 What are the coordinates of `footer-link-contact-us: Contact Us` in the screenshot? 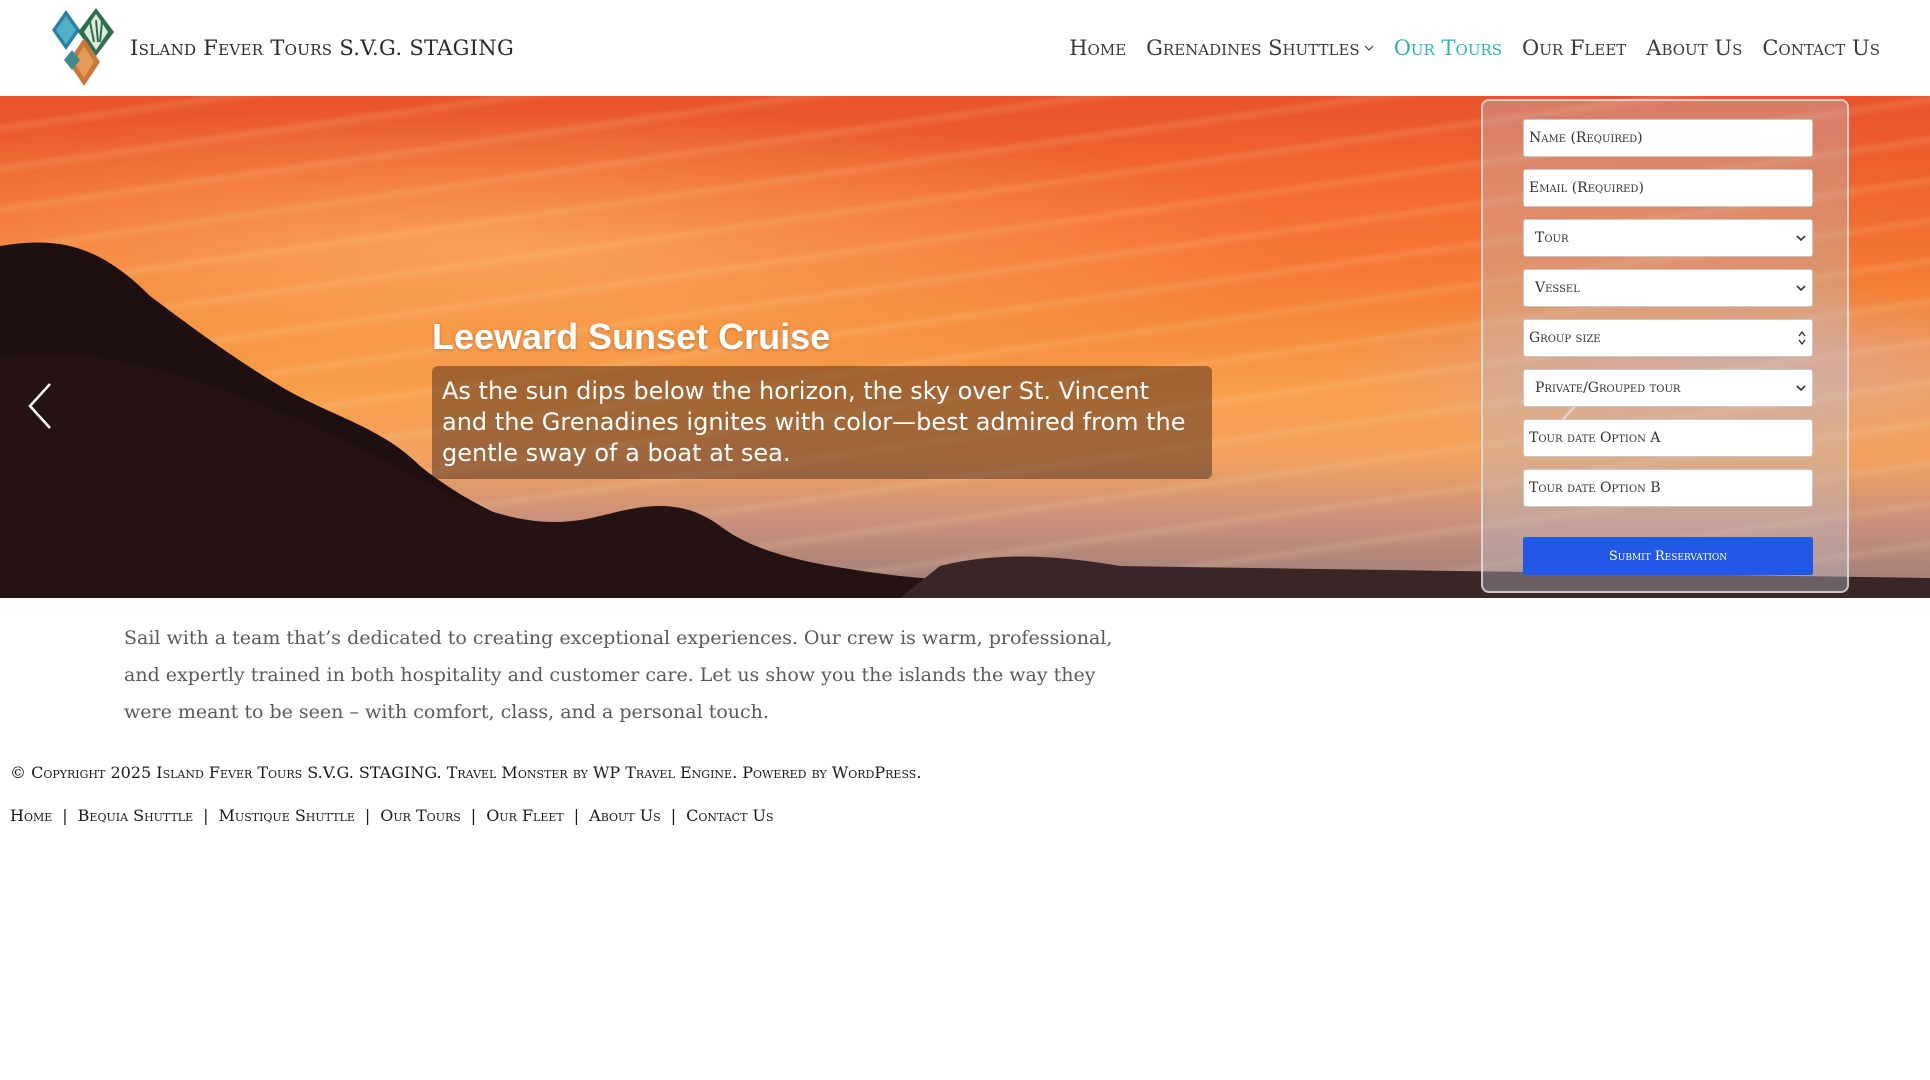 It's located at (729, 815).